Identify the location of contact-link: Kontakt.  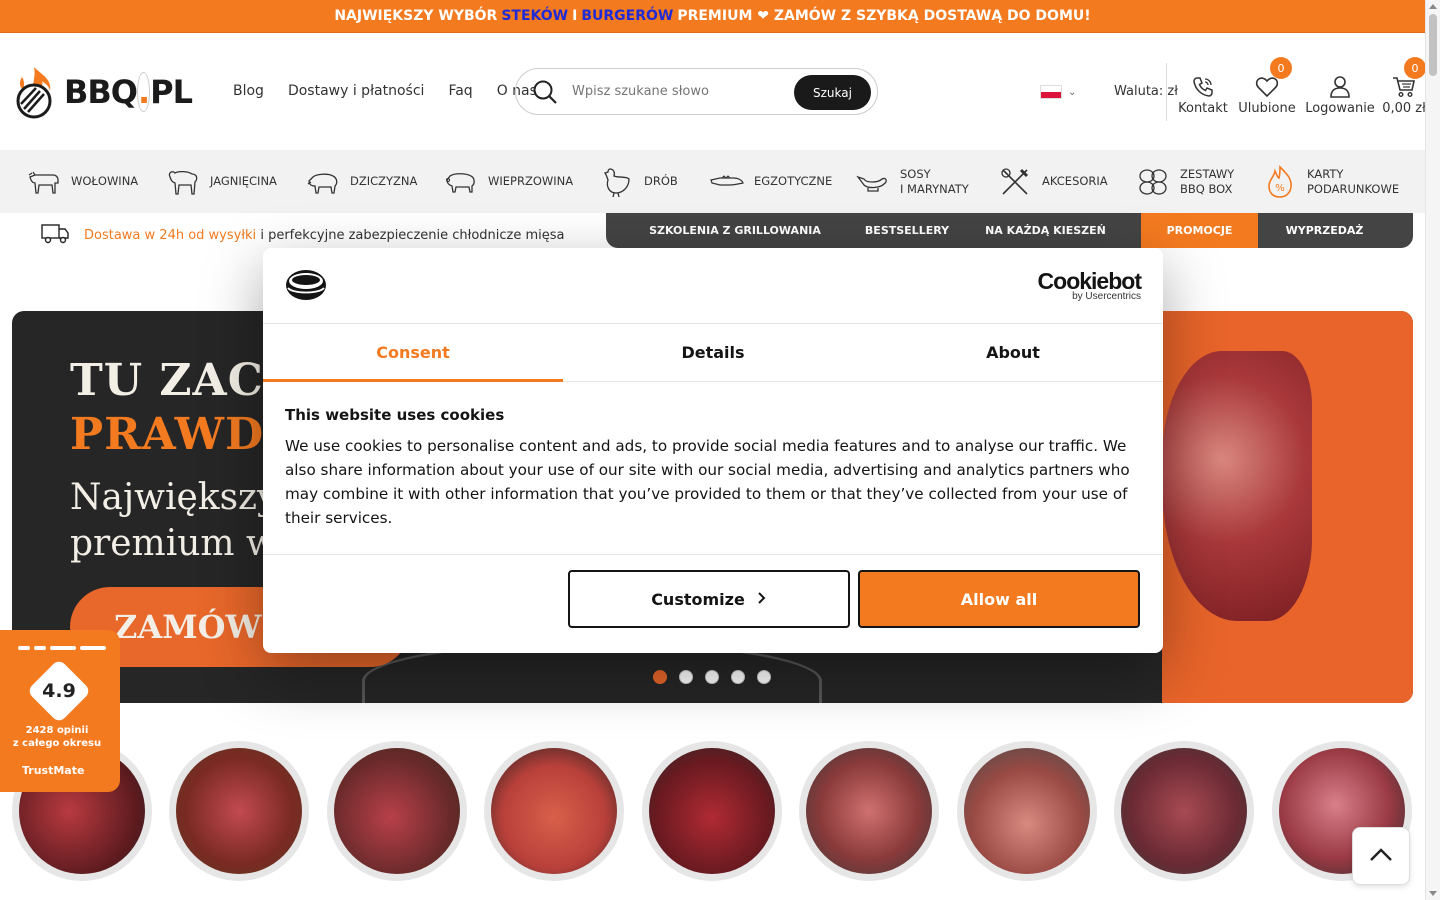
(1203, 94).